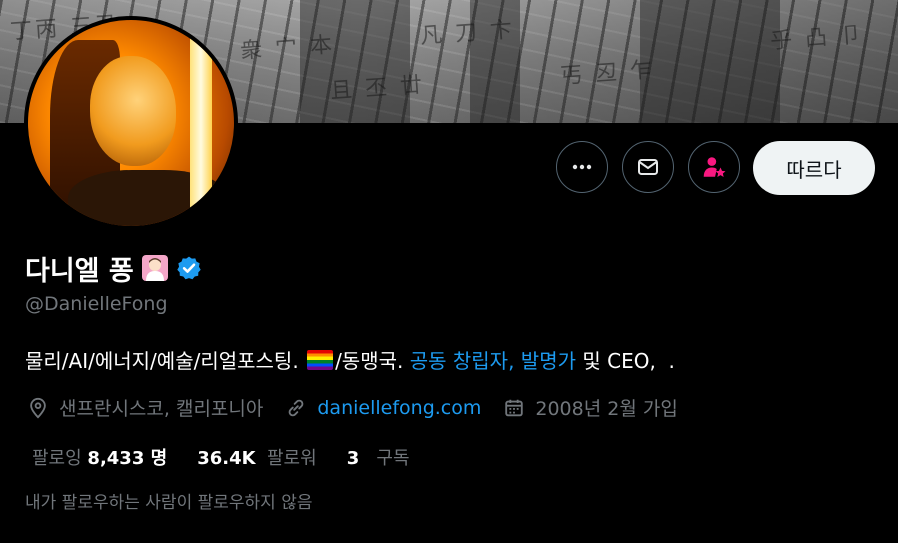  What do you see at coordinates (625, 361) in the screenshot?
I see `bio-text-3: 및 CEO, .` at bounding box center [625, 361].